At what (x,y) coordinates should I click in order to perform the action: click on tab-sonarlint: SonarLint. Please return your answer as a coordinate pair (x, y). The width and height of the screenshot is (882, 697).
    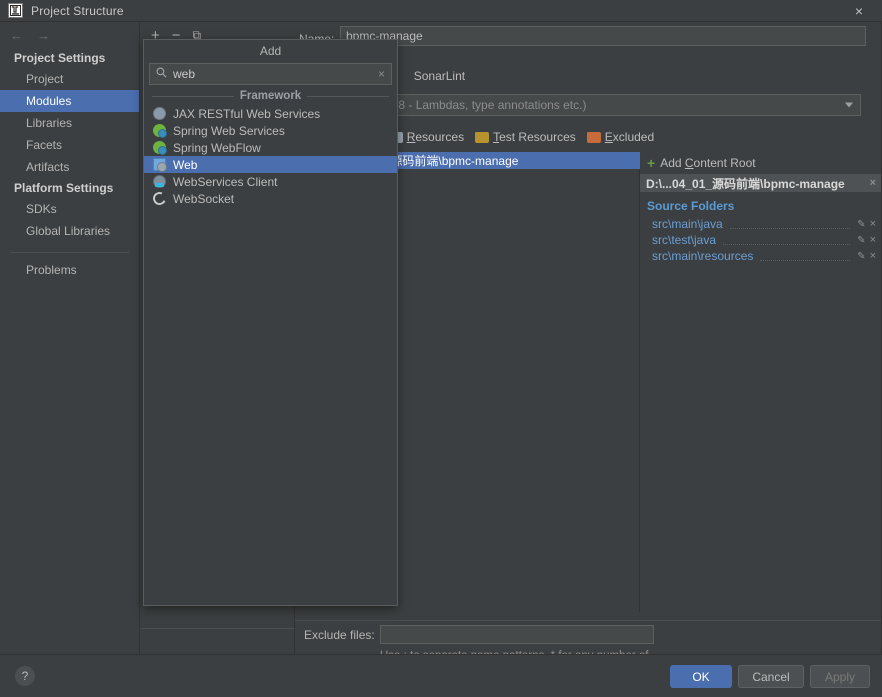
    Looking at the image, I should click on (439, 76).